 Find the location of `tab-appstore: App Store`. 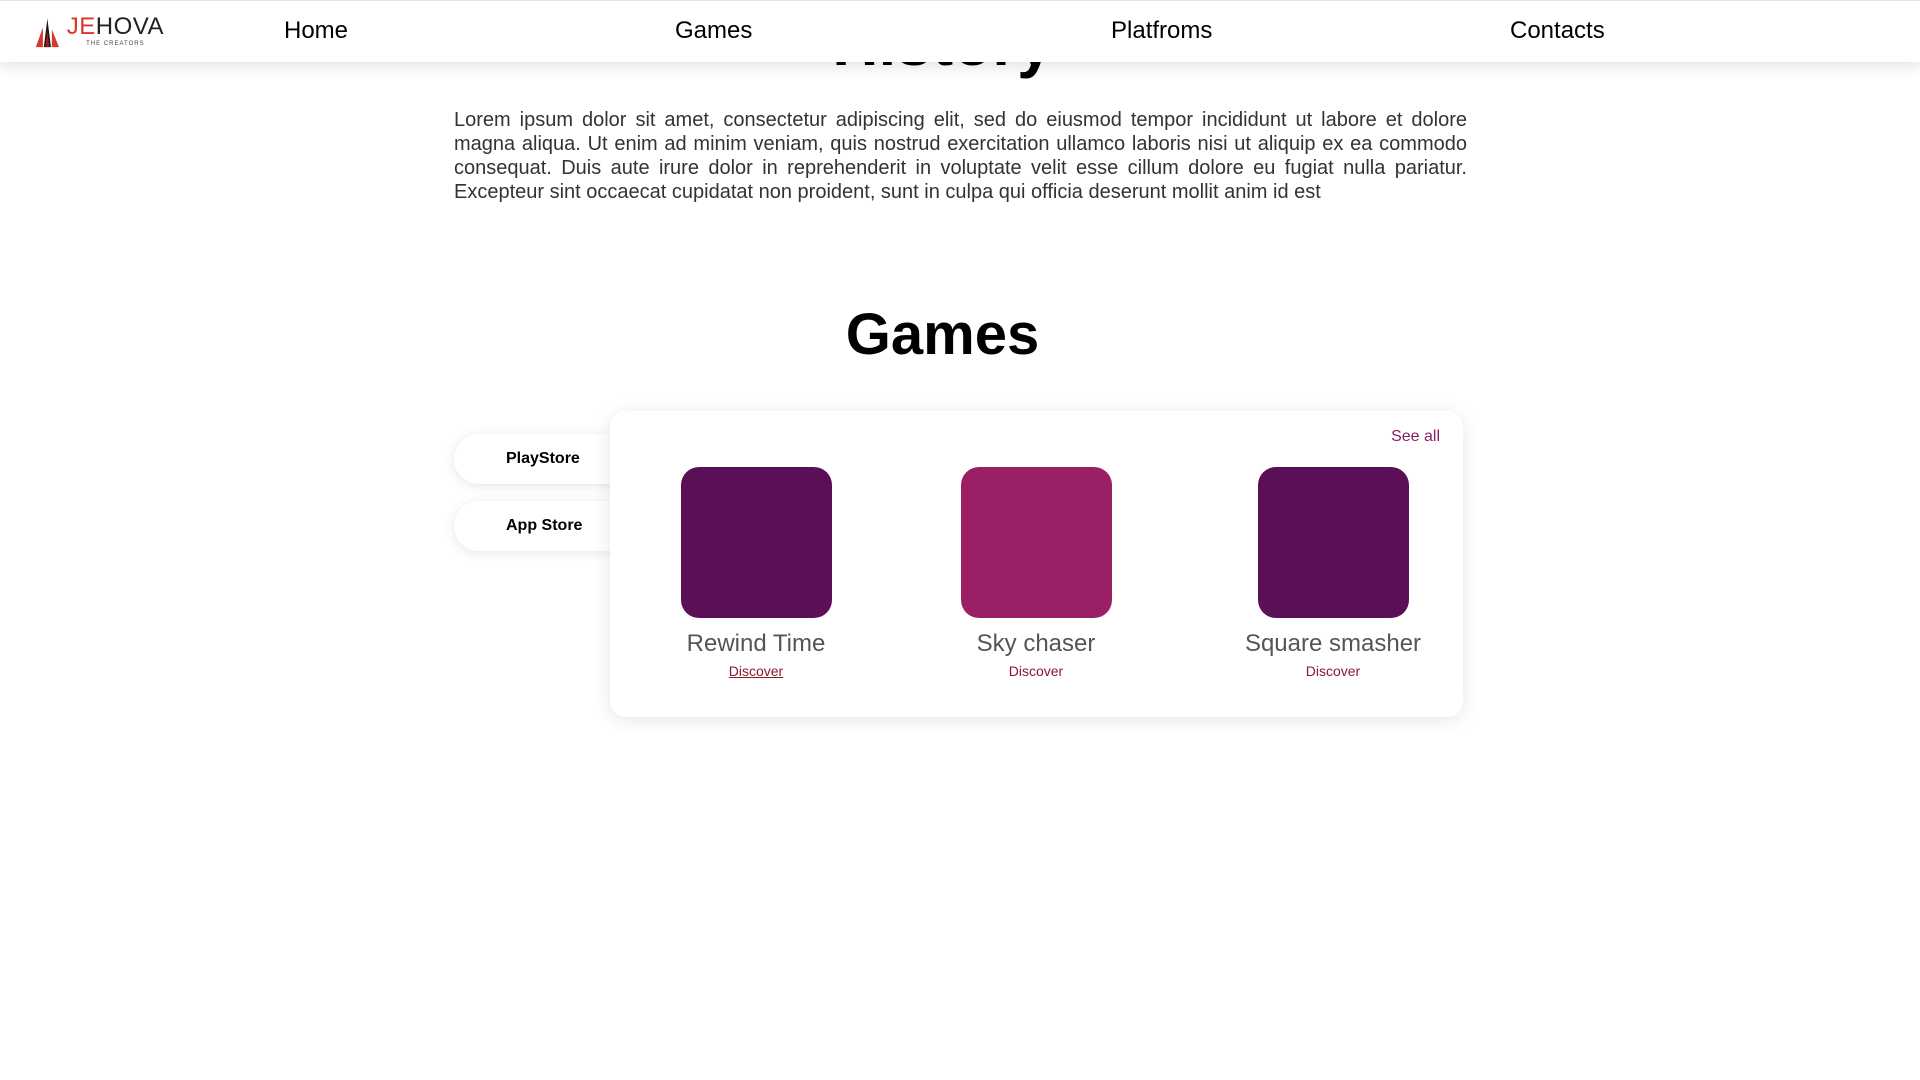

tab-appstore: App Store is located at coordinates (544, 526).